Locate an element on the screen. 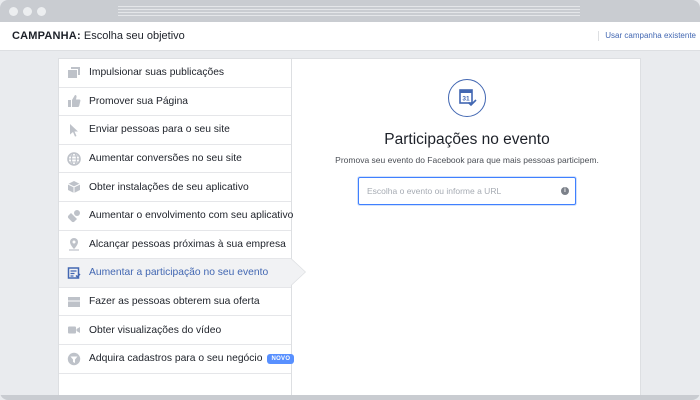 The image size is (700, 400). objective-title: Participações no evento is located at coordinates (467, 139).